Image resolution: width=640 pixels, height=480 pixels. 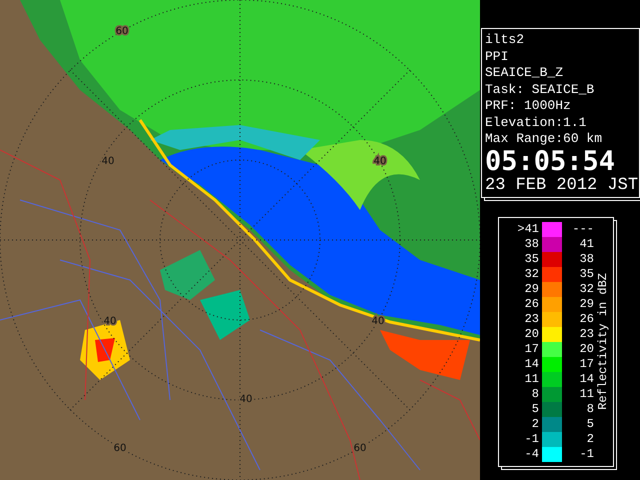 What do you see at coordinates (528, 106) in the screenshot?
I see `info-line: PRF: 1000Hz` at bounding box center [528, 106].